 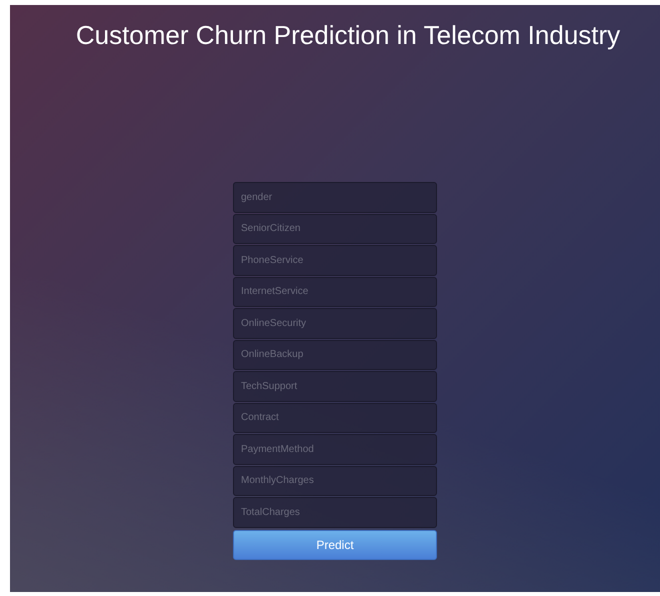 I want to click on input-field: PaymentMethod, so click(x=335, y=449).